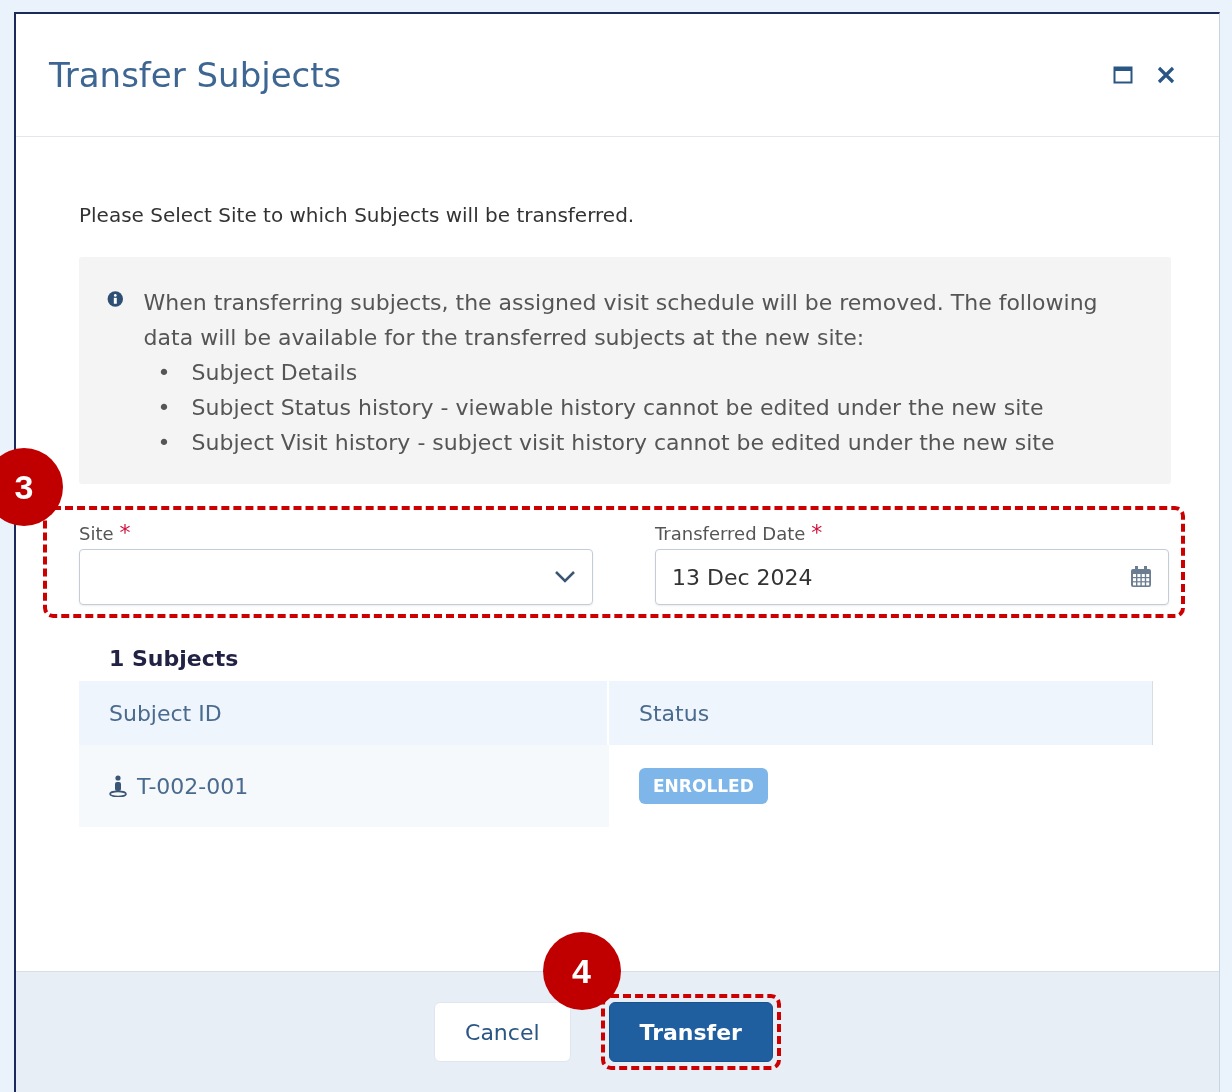 Image resolution: width=1232 pixels, height=1092 pixels. I want to click on info-bullet: Subject Status history - viewable history cannot be edited under the new site, so click(617, 408).